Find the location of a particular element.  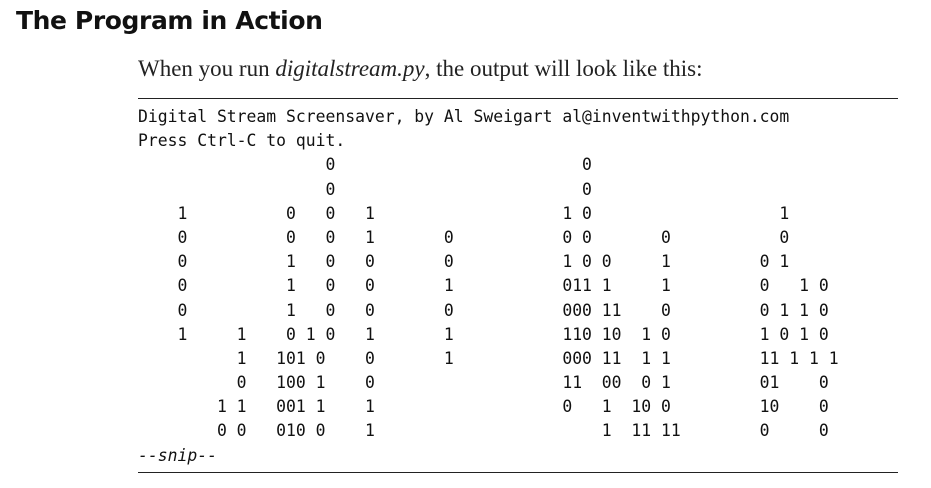

output-line: 1 101 0 0 1 000 11 1 1 11 1 1 1 is located at coordinates (488, 358).